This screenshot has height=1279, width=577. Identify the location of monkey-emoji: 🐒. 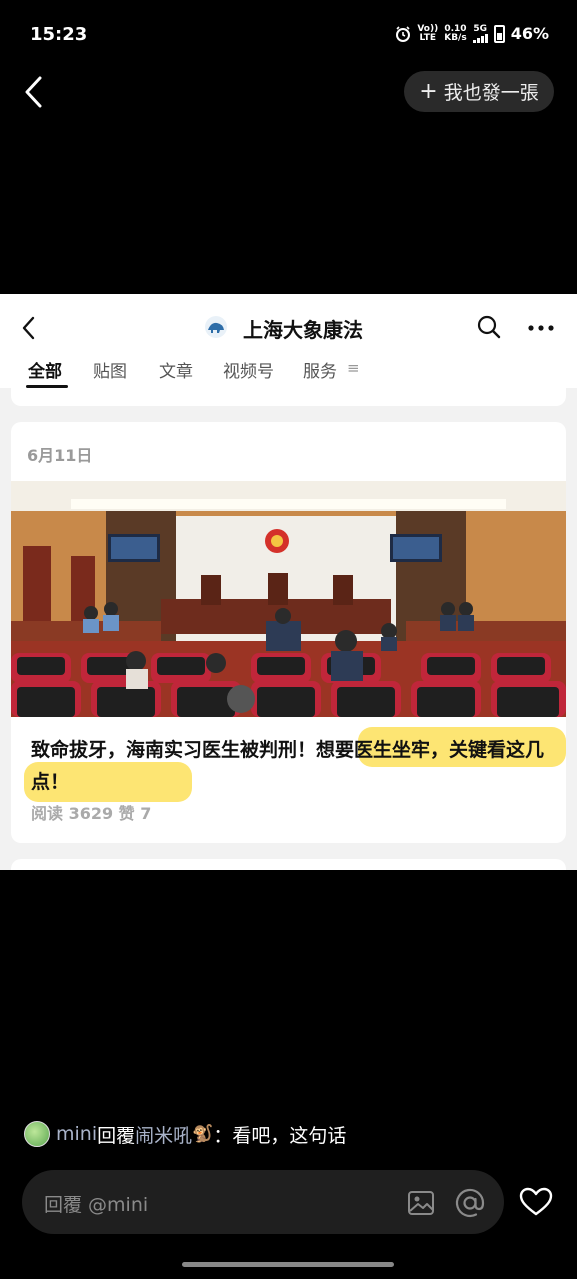
(203, 1134).